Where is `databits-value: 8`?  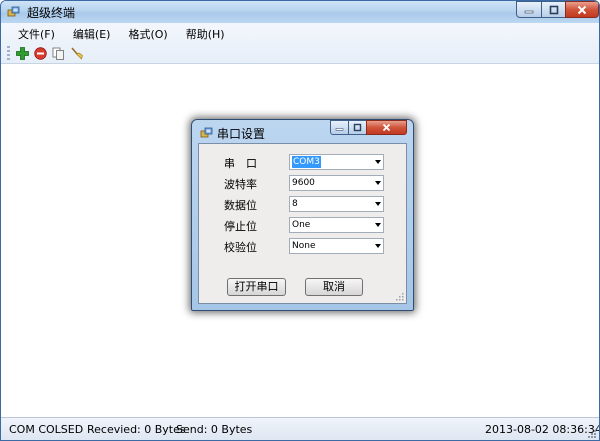 databits-value: 8 is located at coordinates (295, 204).